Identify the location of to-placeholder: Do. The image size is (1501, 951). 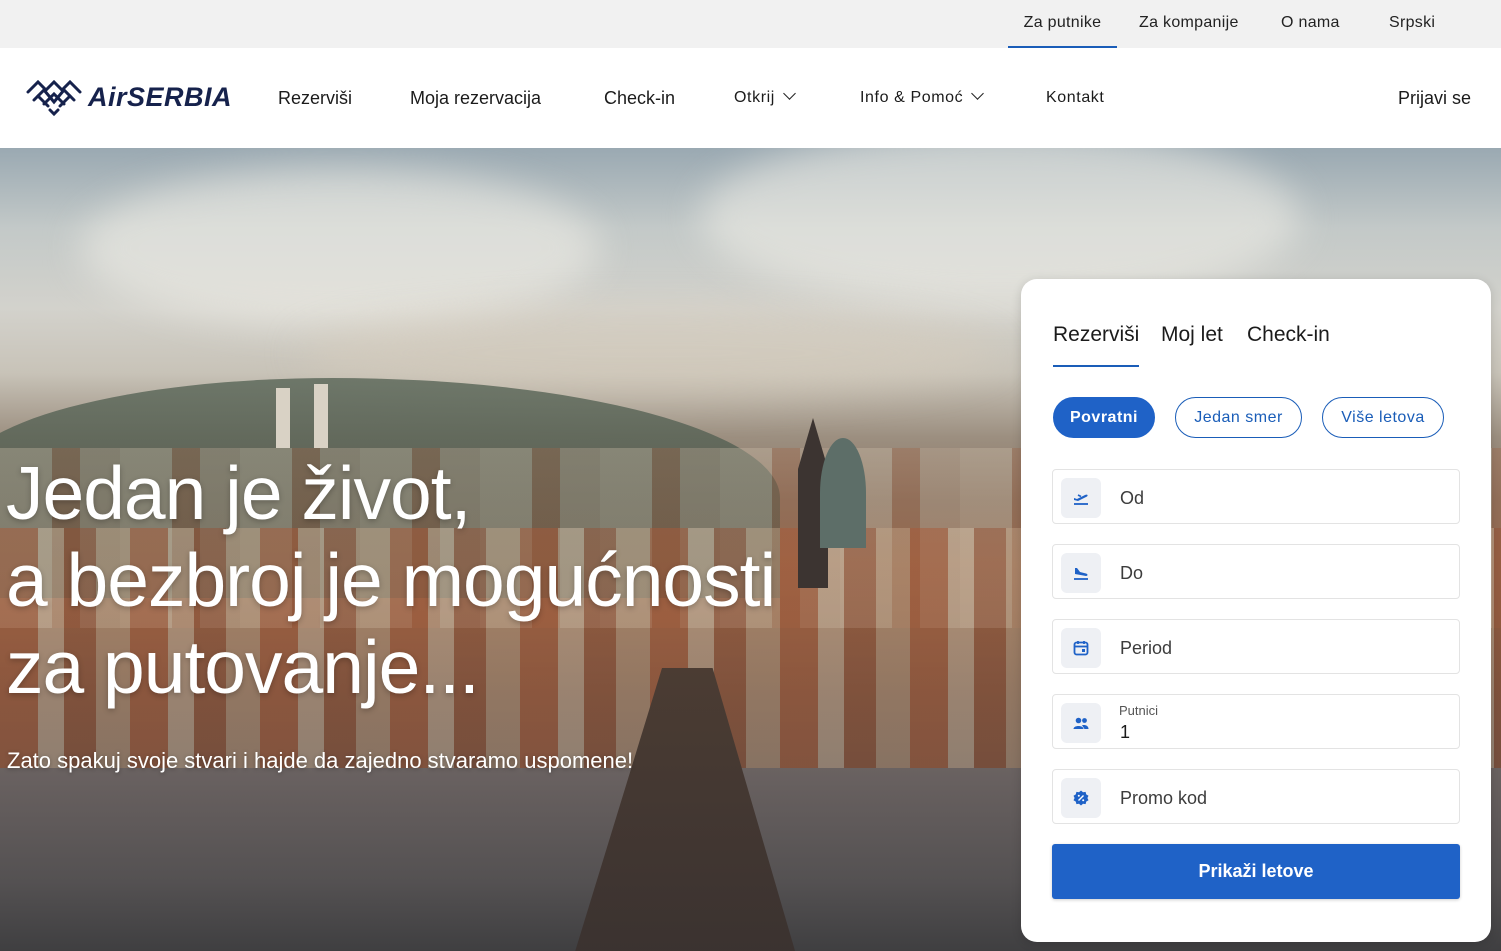
(1132, 573).